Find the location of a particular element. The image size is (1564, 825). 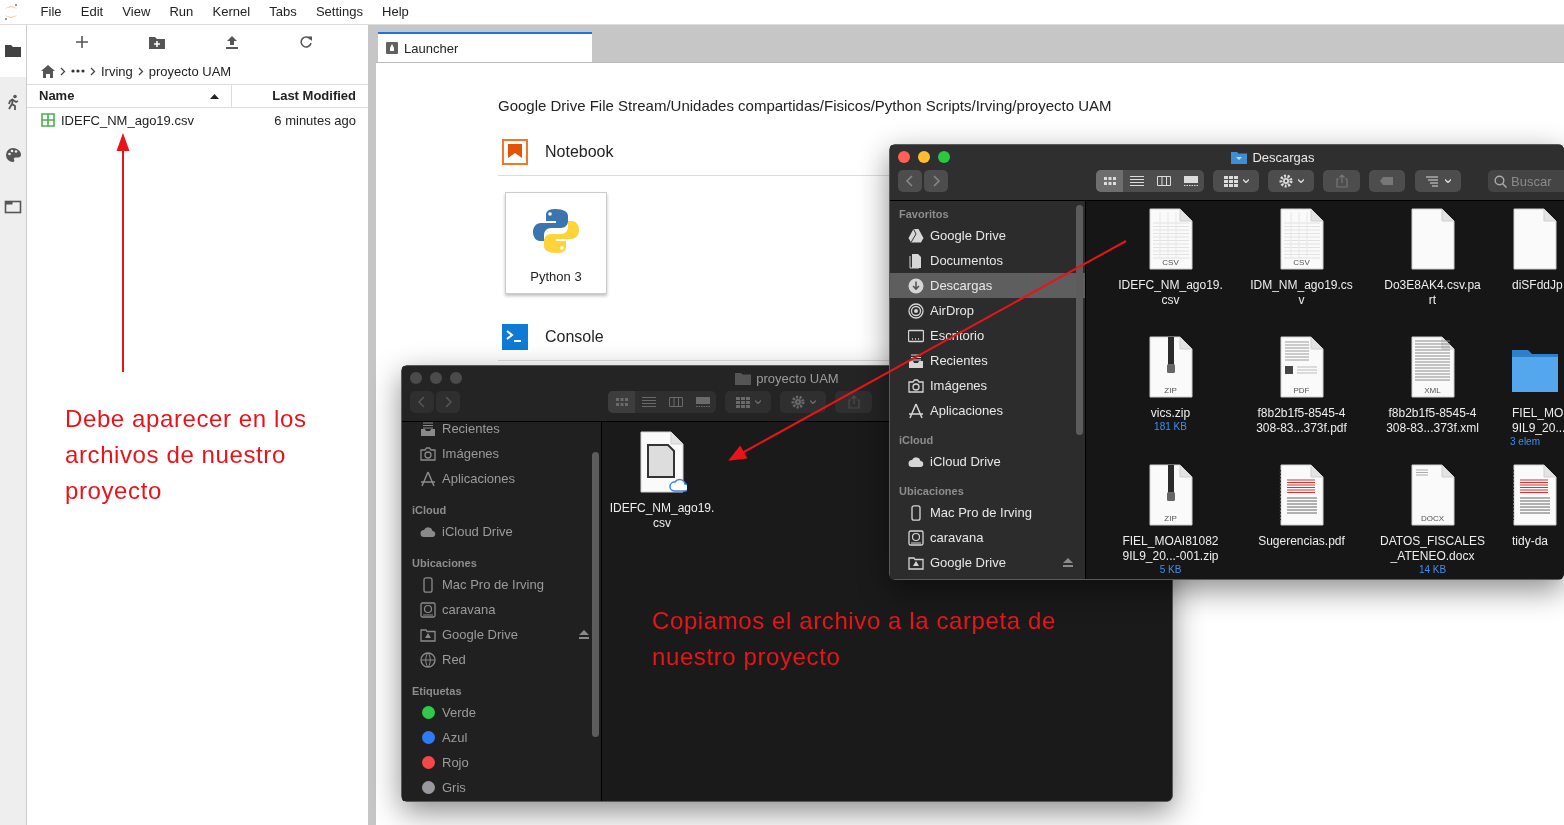

file-type-label: XML is located at coordinates (1432, 390).